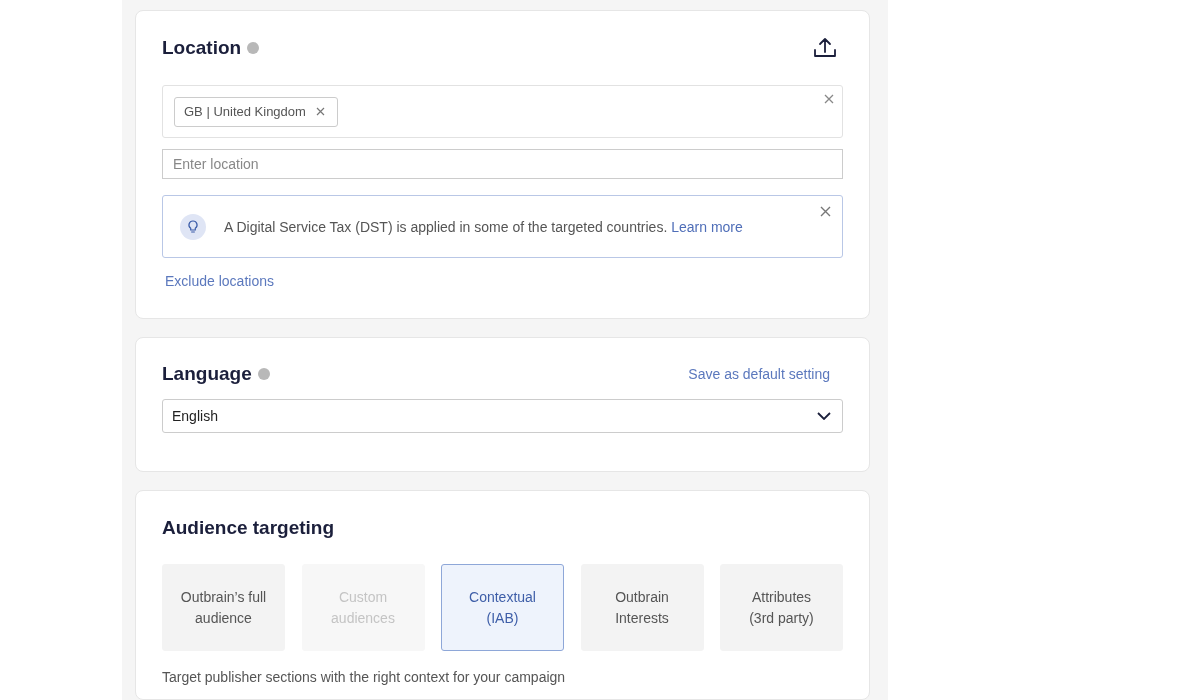  Describe the element at coordinates (825, 211) in the screenshot. I see `close-icon` at that location.